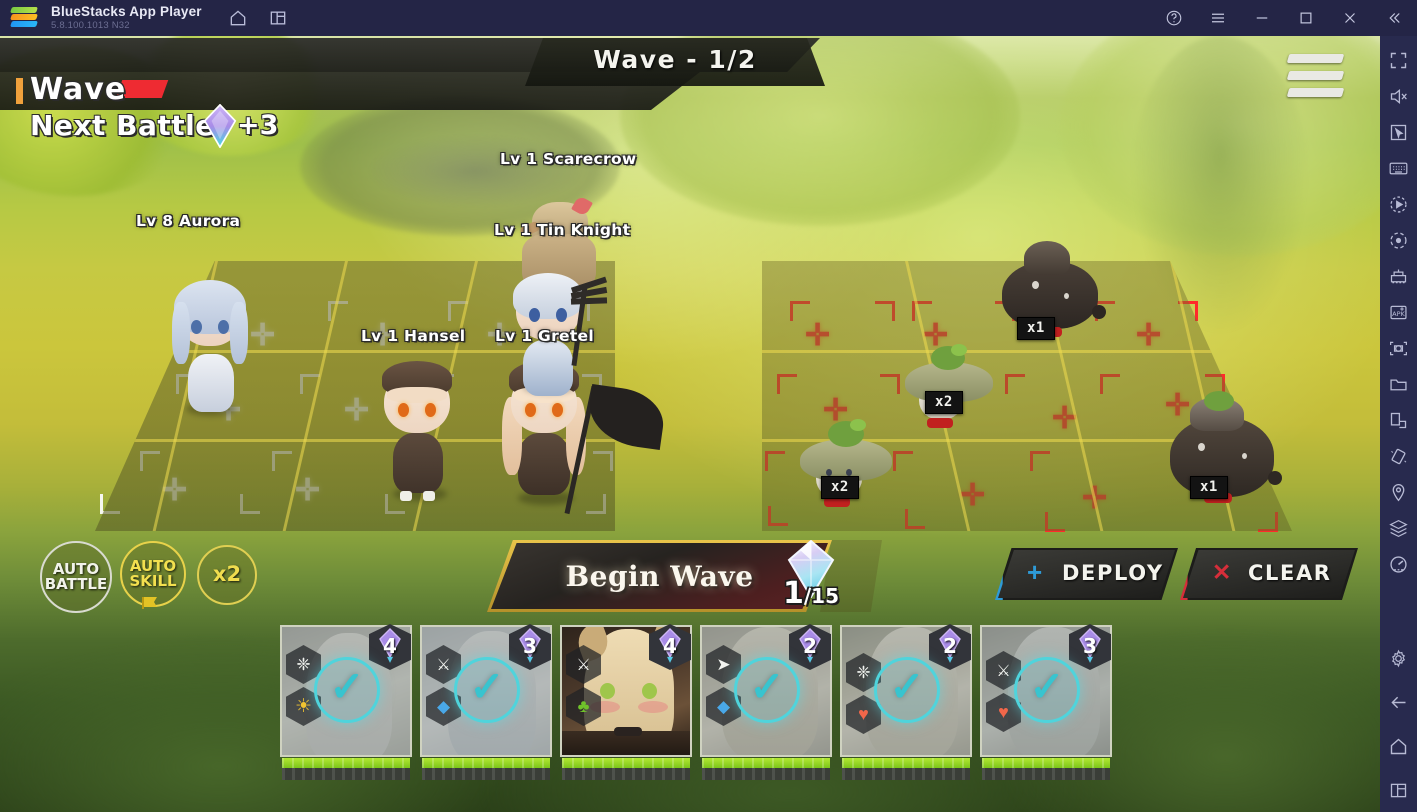  Describe the element at coordinates (24, 18) in the screenshot. I see `bluestacks-logo-icon` at that location.